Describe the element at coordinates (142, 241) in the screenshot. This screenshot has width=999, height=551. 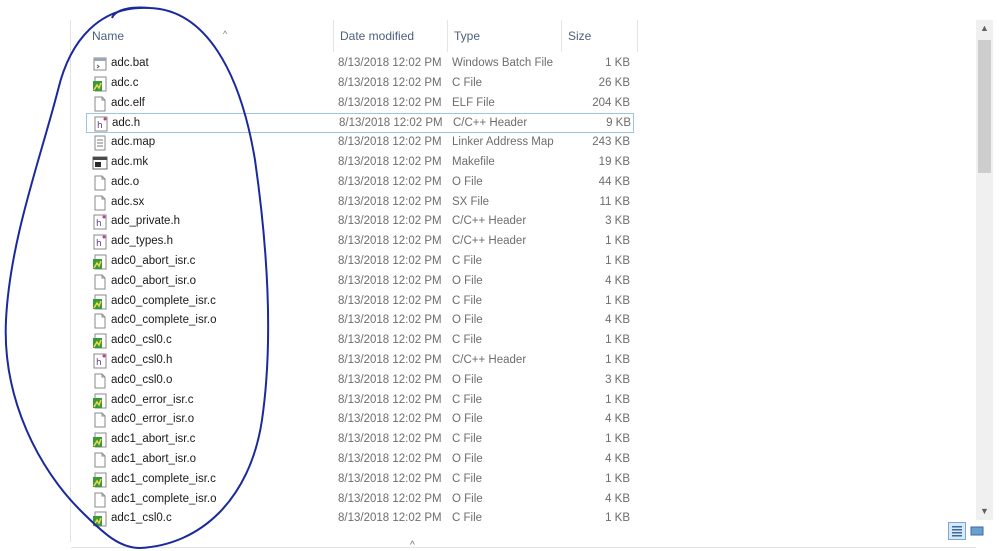
I see `file-name: adc_types.h` at that location.